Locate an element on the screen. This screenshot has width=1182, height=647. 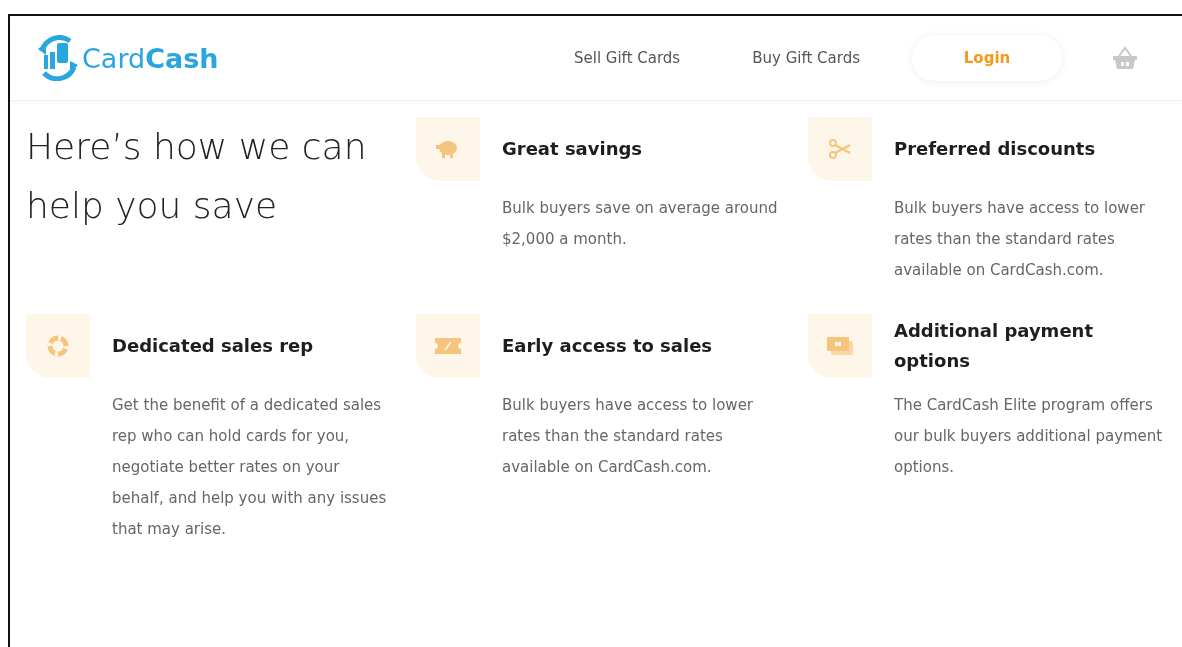
piggy-bank-icon is located at coordinates (448, 149).